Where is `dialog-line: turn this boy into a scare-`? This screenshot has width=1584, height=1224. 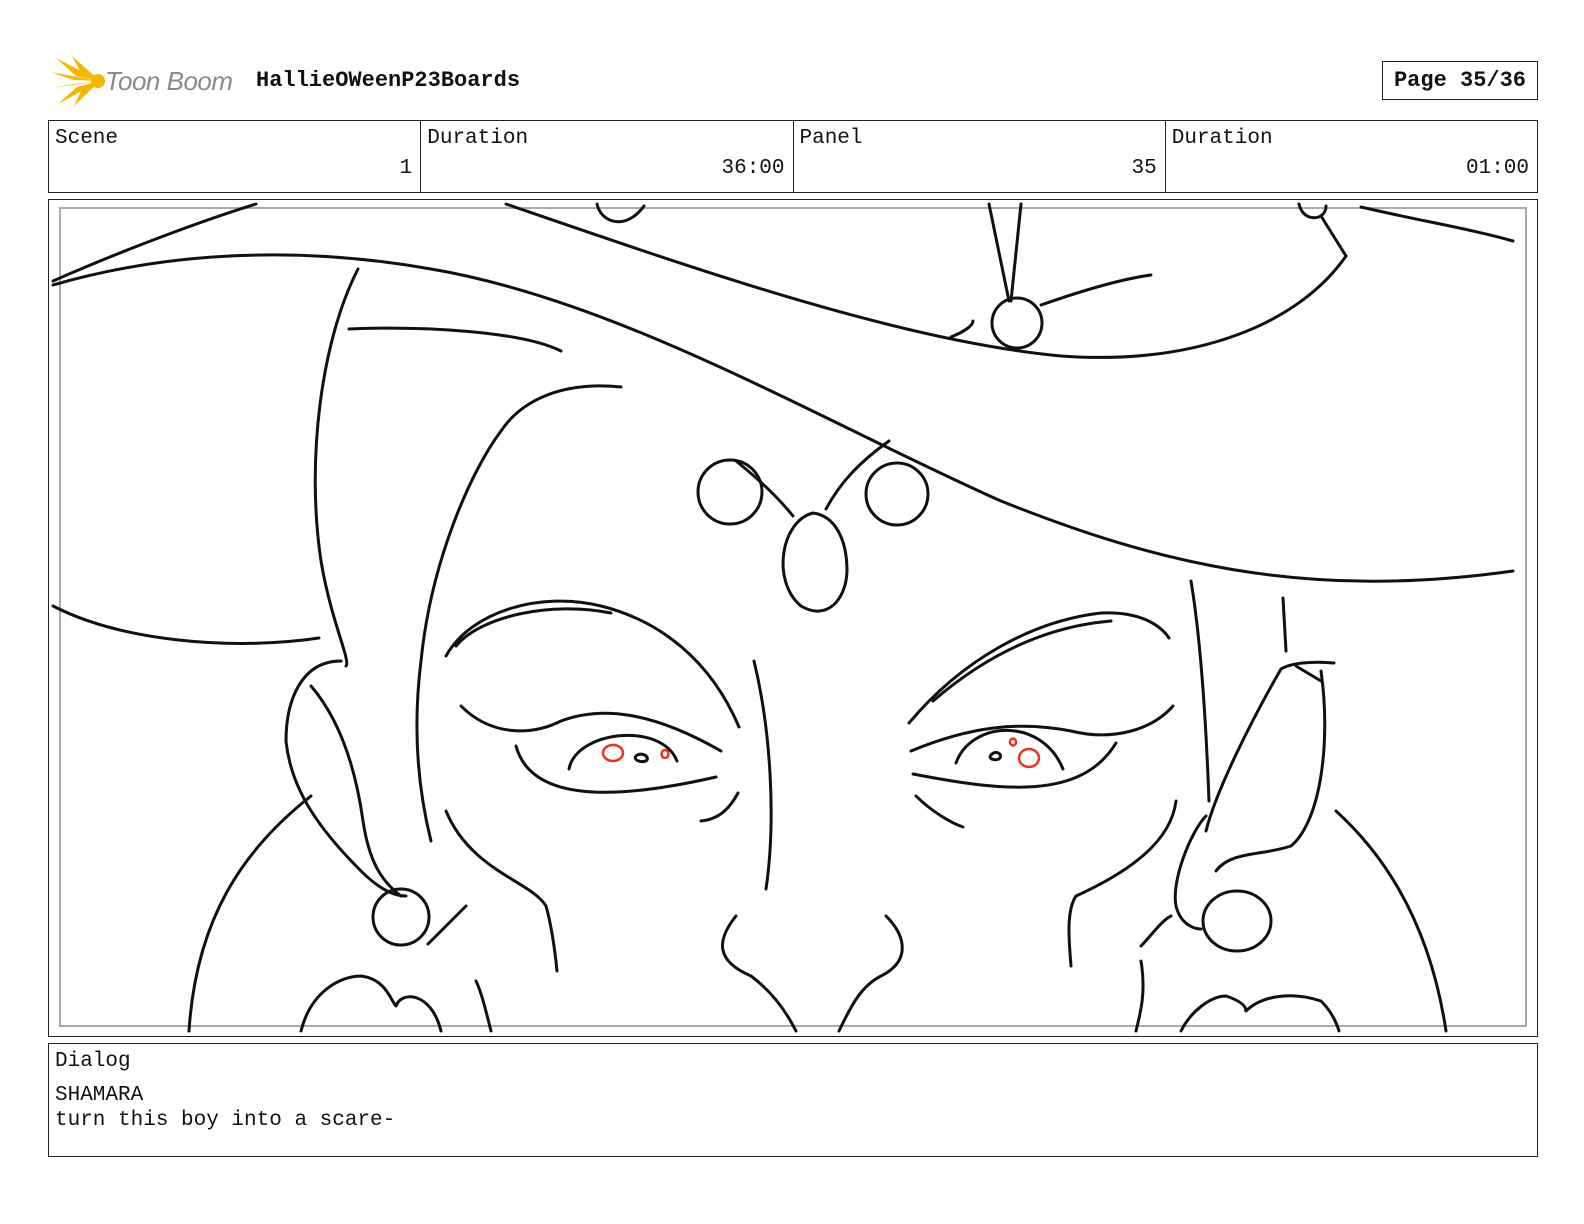 dialog-line: turn this boy into a scare- is located at coordinates (225, 1120).